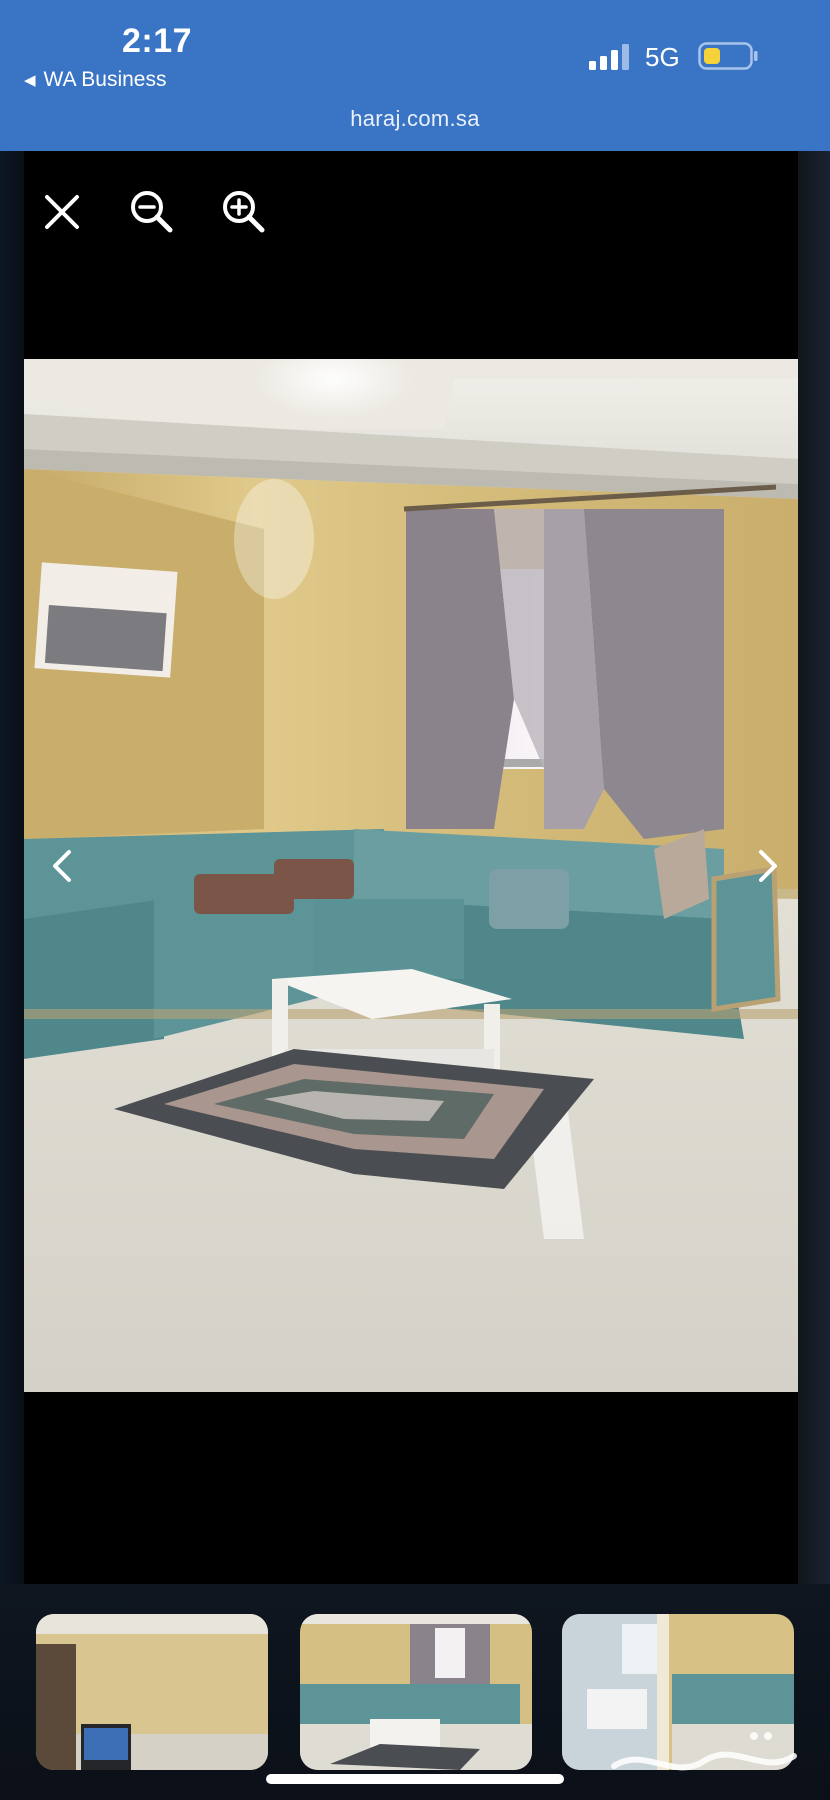 This screenshot has height=1800, width=830. I want to click on close-icon, so click(62, 212).